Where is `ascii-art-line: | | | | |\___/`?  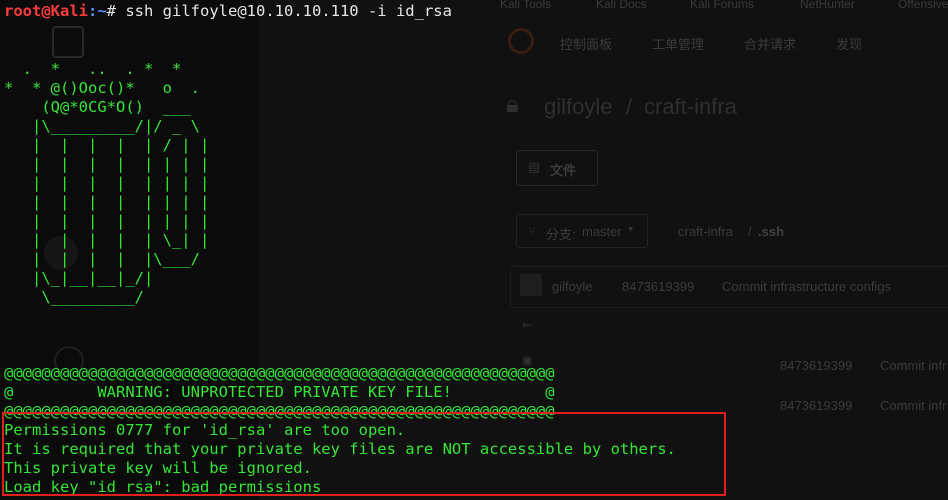
ascii-art-line: | | | | |\___/ is located at coordinates (102, 259).